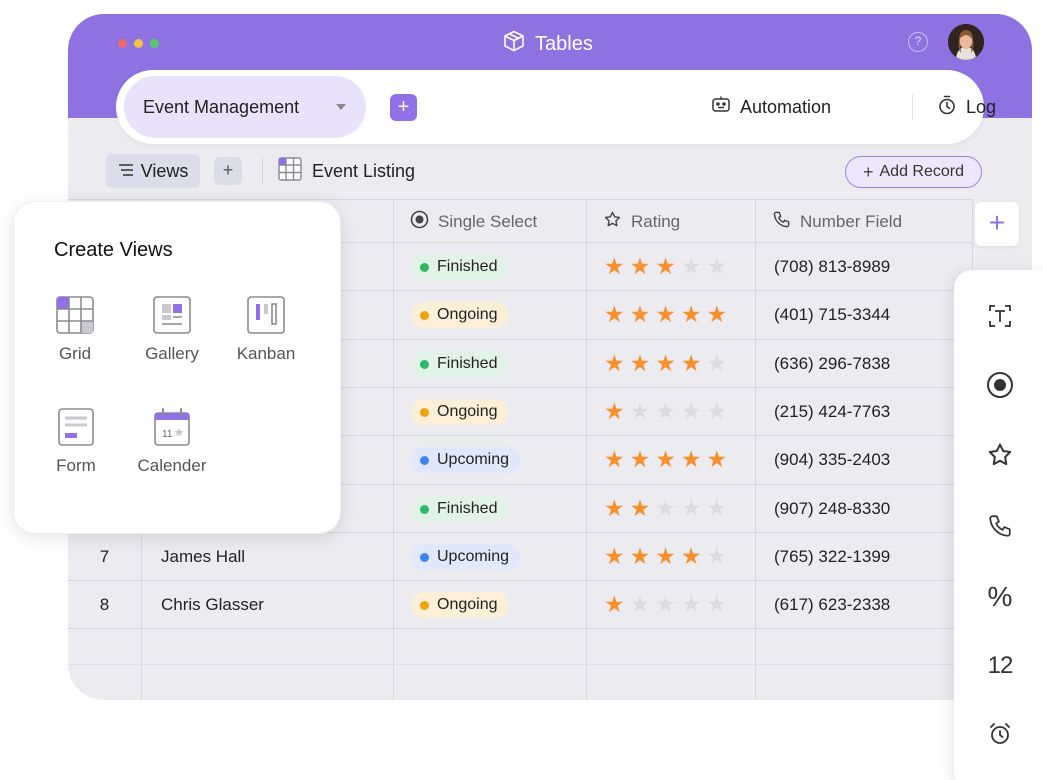  Describe the element at coordinates (266, 315) in the screenshot. I see `kanban-icon` at that location.